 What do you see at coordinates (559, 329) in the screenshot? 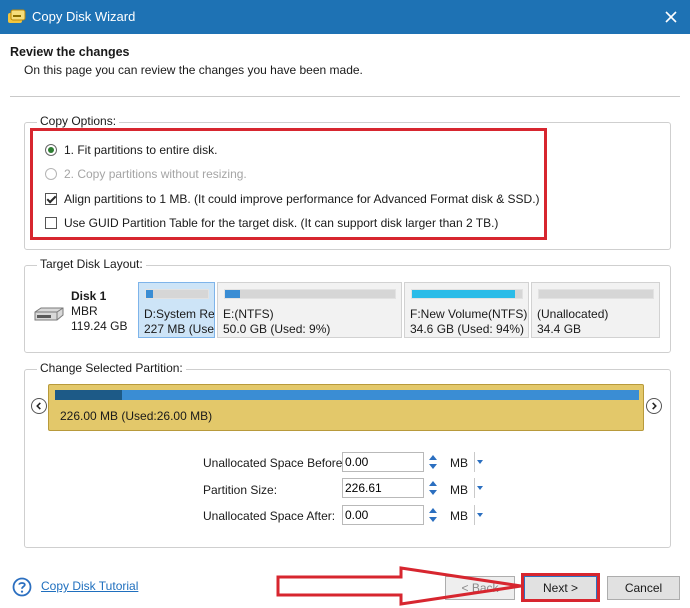
I see `partition-info: 34.4 GB` at bounding box center [559, 329].